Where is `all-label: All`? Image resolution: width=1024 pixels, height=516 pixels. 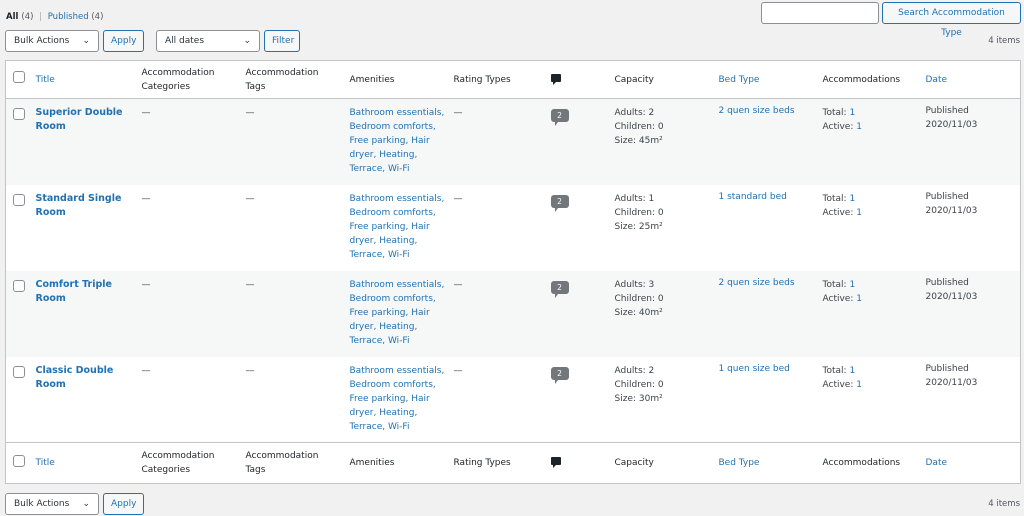 all-label: All is located at coordinates (12, 17).